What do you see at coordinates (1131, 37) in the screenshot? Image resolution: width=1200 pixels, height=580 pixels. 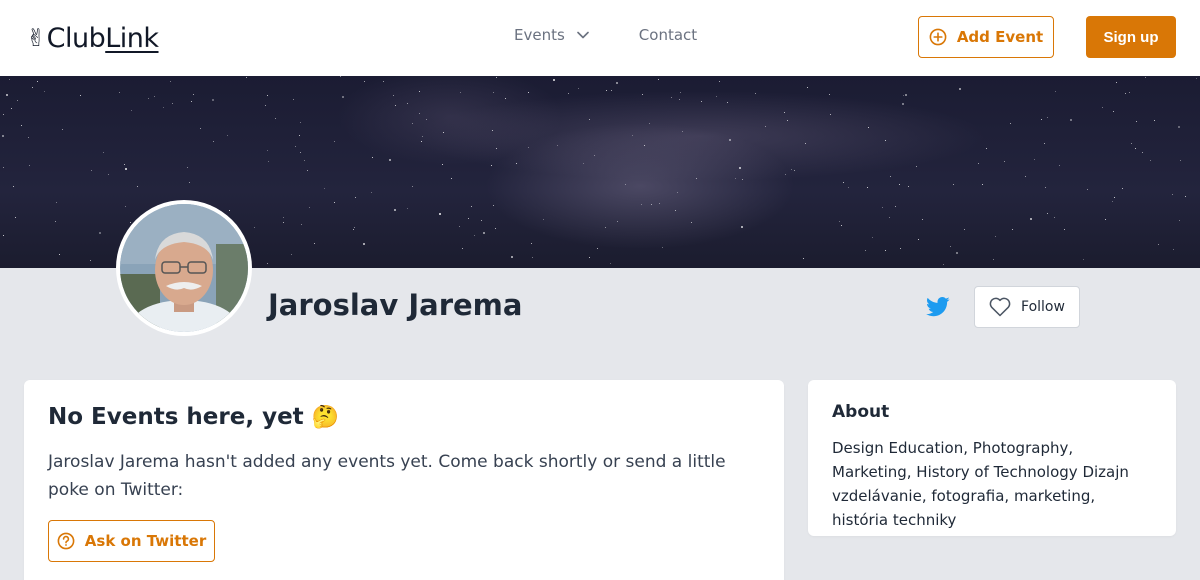 I see `sign-up-button: Sign up` at bounding box center [1131, 37].